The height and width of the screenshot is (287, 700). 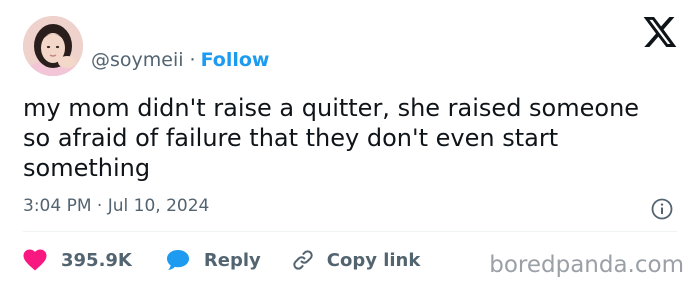 I want to click on action-bar: 395.9K Reply Copy link, so click(x=221, y=260).